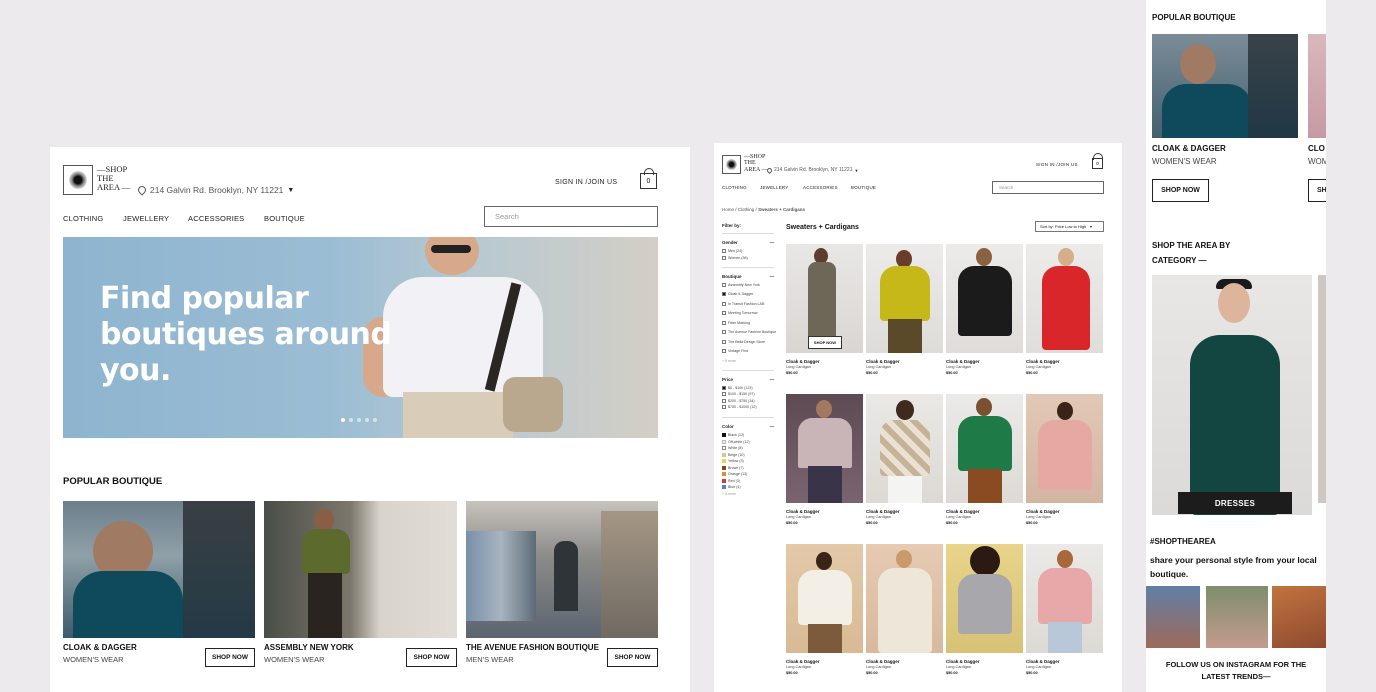 This screenshot has height=692, width=1376. What do you see at coordinates (748, 448) in the screenshot?
I see `filter-color-option: White (8)` at bounding box center [748, 448].